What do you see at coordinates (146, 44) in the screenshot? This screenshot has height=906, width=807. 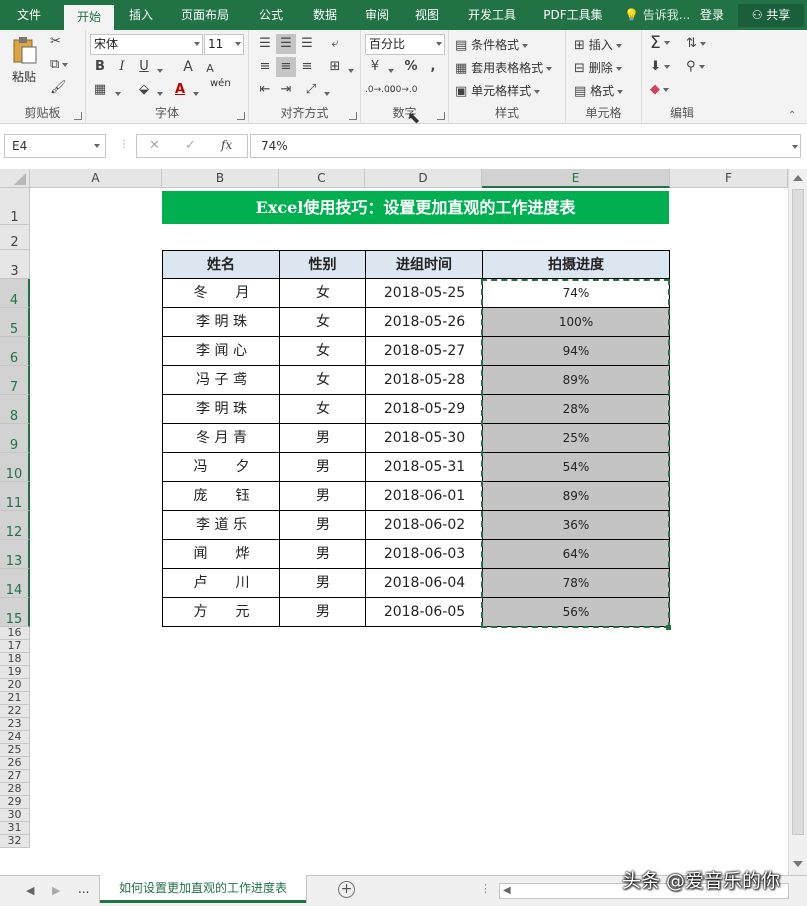 I see `font-name-select: 宋体` at bounding box center [146, 44].